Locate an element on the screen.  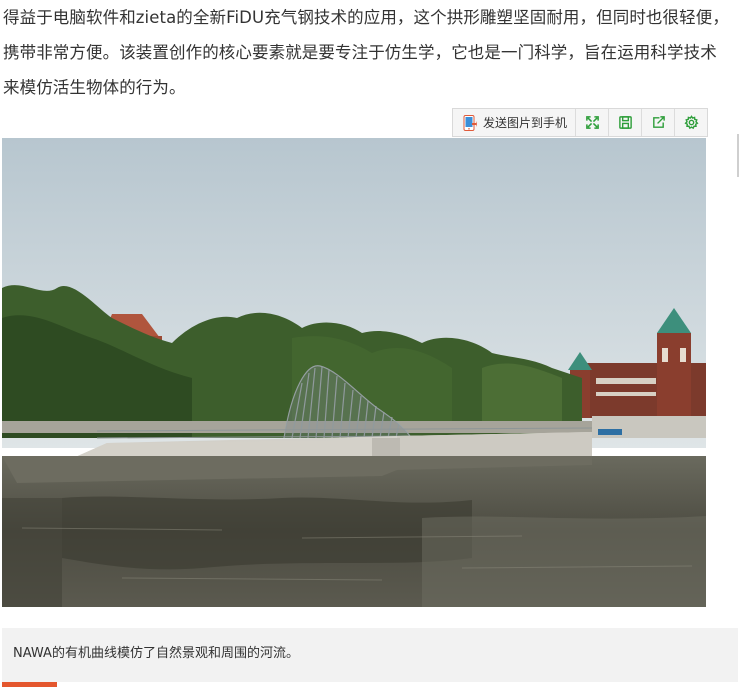
caption-accent-bar is located at coordinates (29, 684).